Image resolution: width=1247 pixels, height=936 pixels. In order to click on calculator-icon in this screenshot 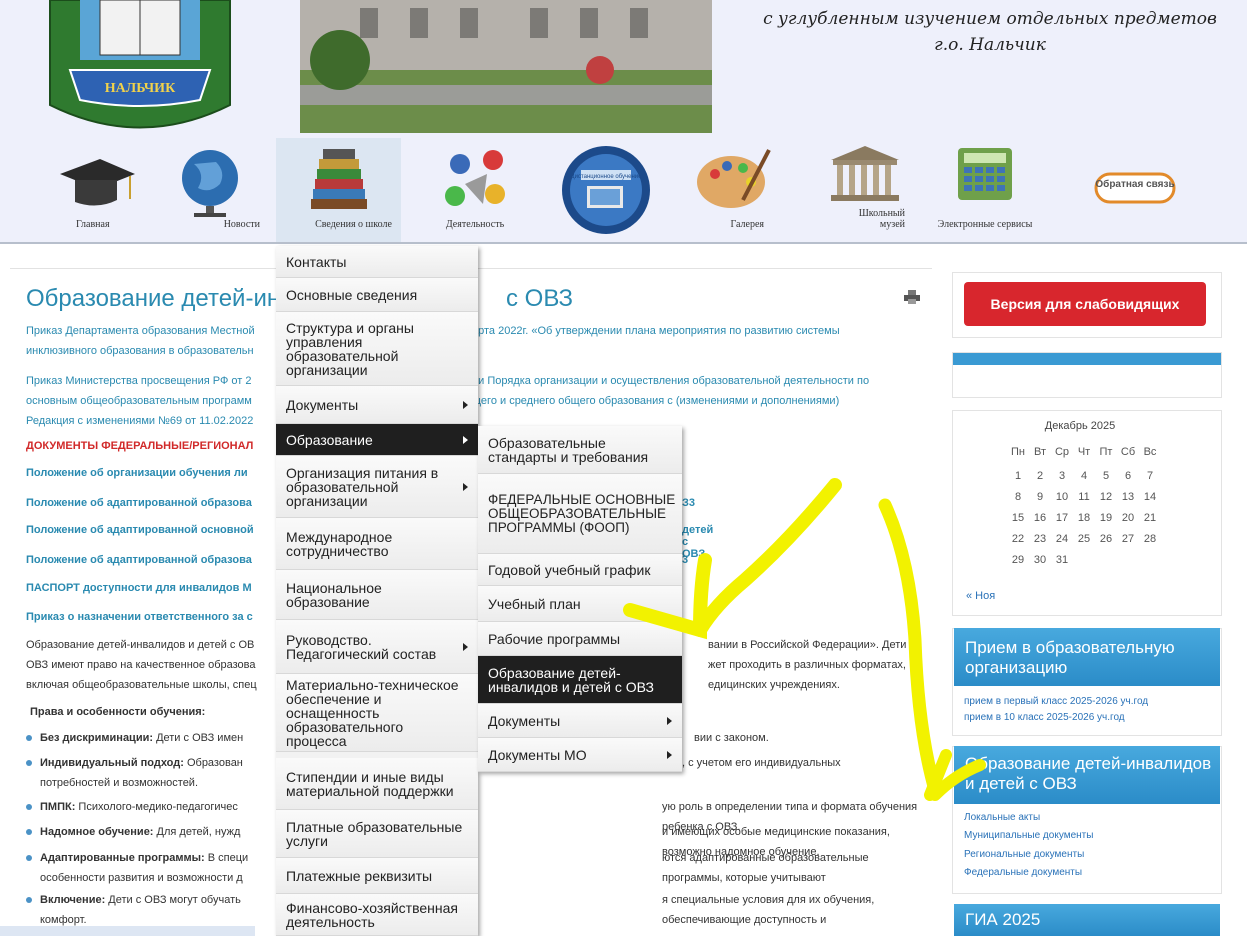, I will do `click(985, 174)`.